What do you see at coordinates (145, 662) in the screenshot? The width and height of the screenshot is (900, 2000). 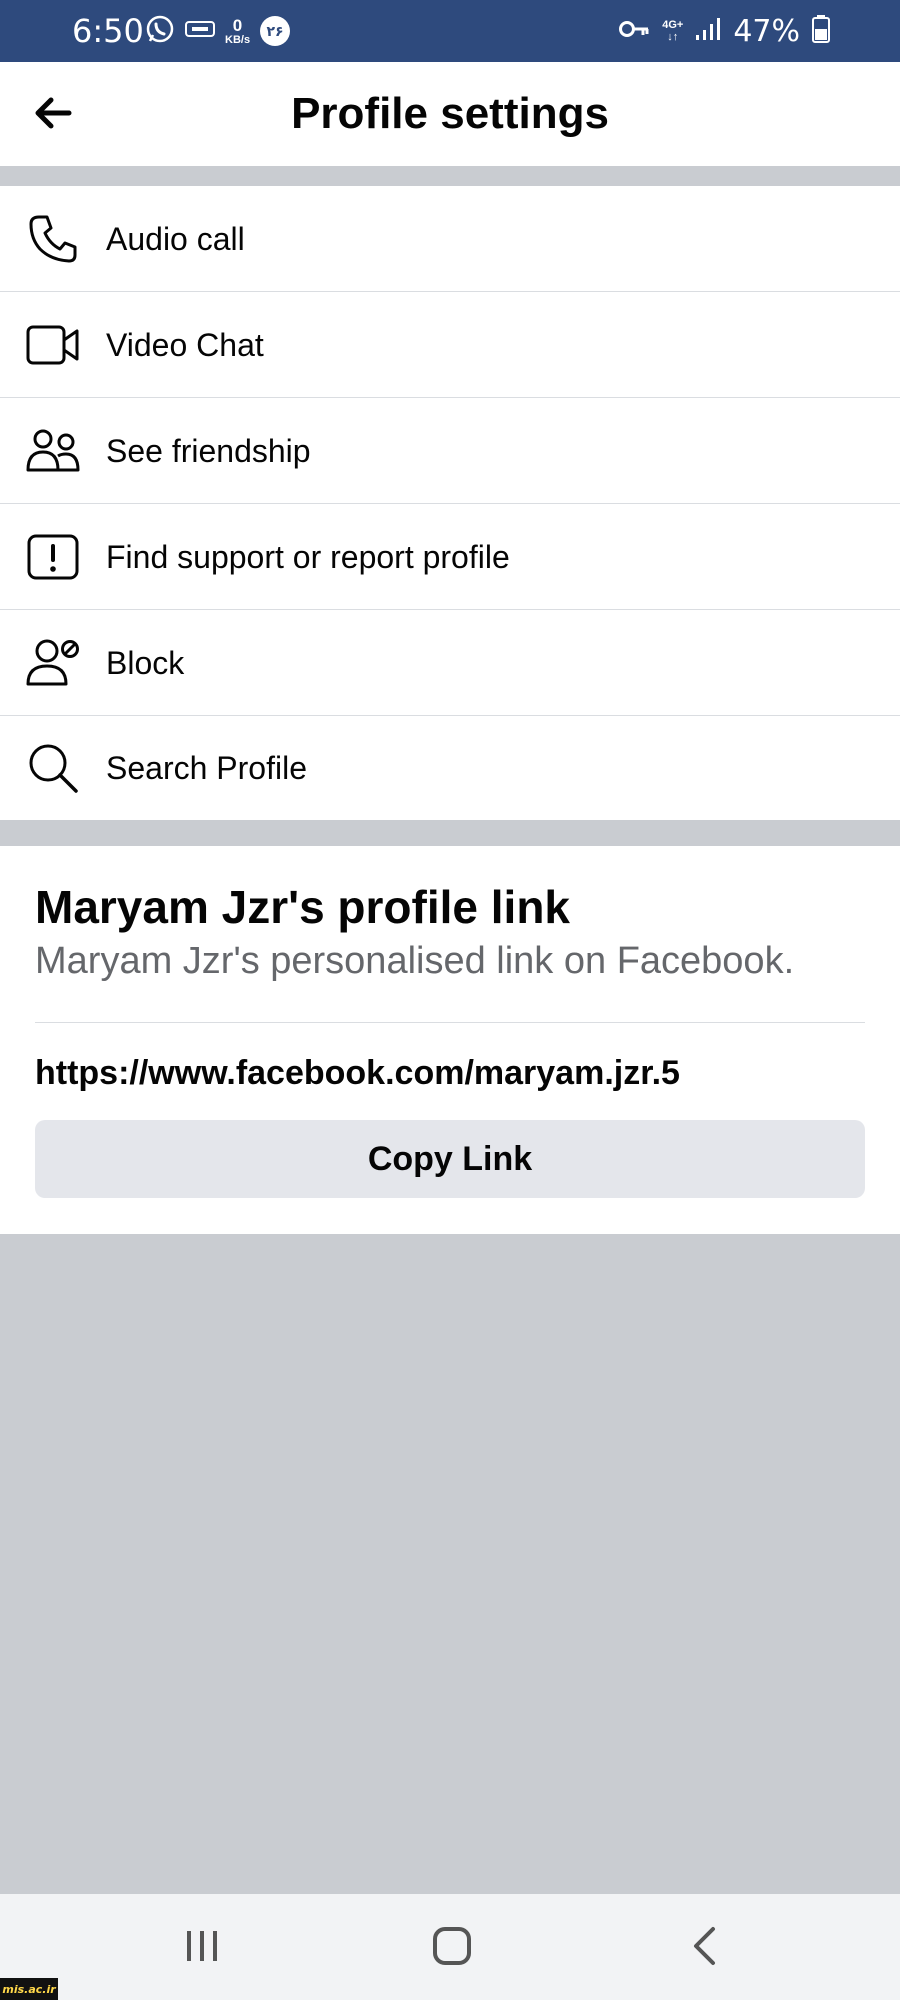 I see `menu-item-label: Block` at bounding box center [145, 662].